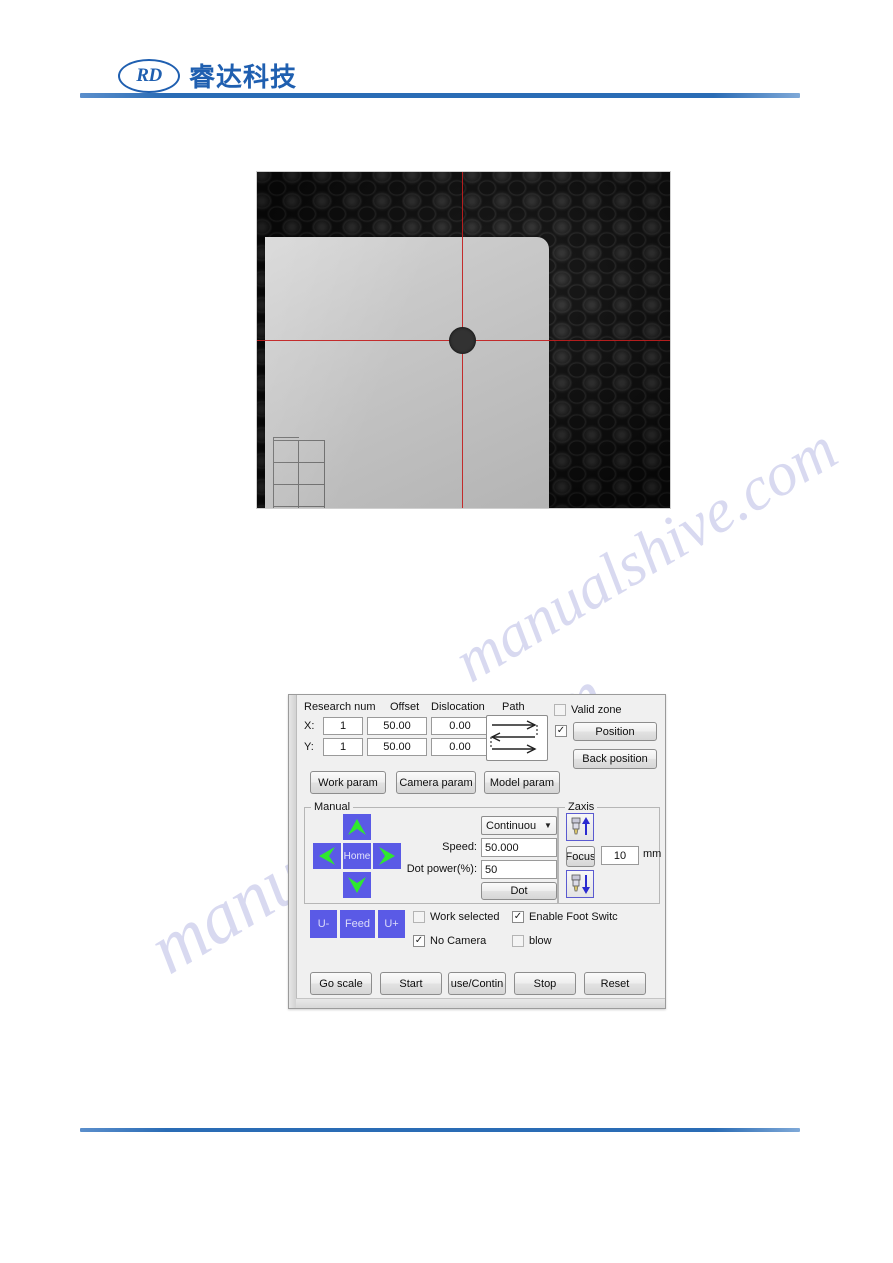 Image resolution: width=893 pixels, height=1263 pixels. What do you see at coordinates (615, 731) in the screenshot?
I see `position-button: Position` at bounding box center [615, 731].